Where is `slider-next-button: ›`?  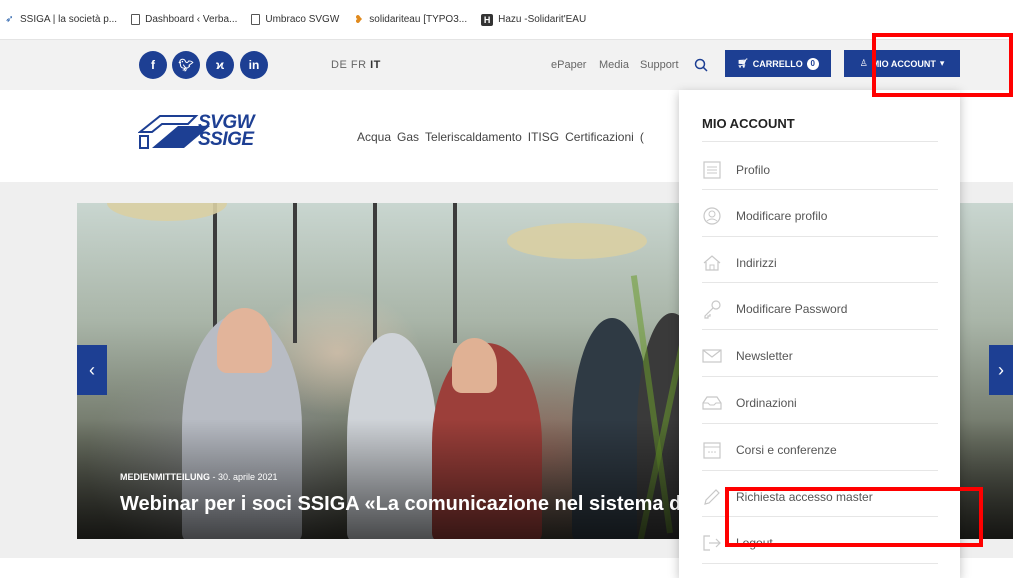
slider-next-button: › is located at coordinates (1001, 370).